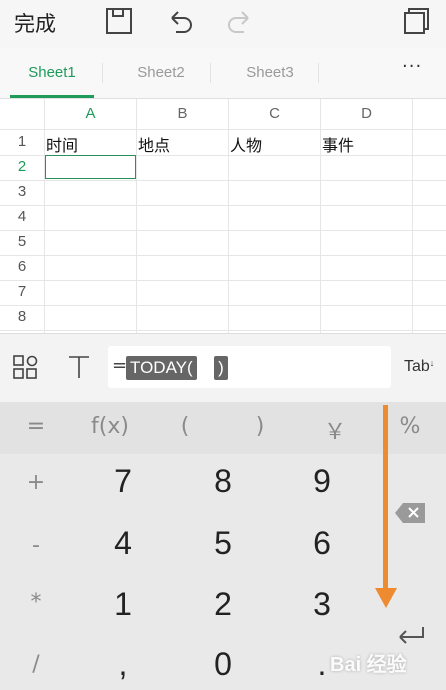  Describe the element at coordinates (410, 515) in the screenshot. I see `backspace-icon` at that location.